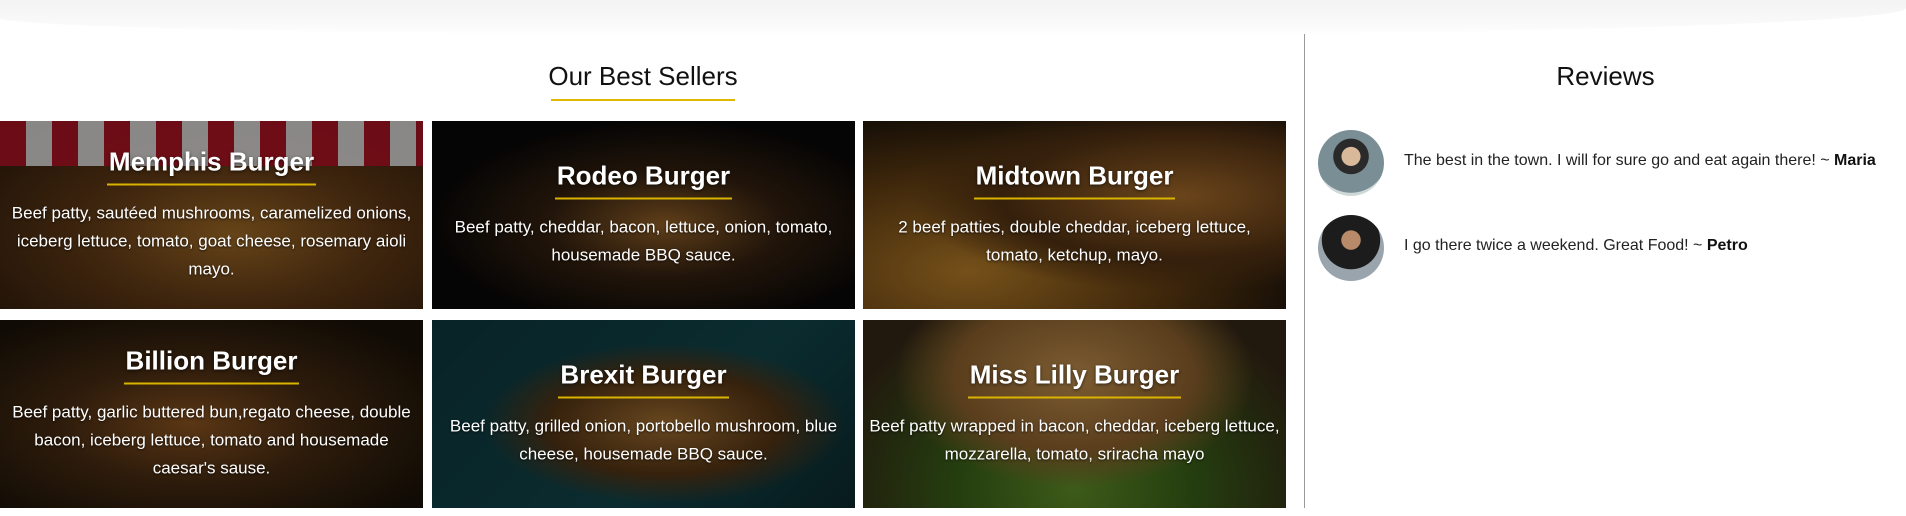 Image resolution: width=1906 pixels, height=516 pixels. Describe the element at coordinates (1855, 160) in the screenshot. I see `review-author: Maria` at that location.